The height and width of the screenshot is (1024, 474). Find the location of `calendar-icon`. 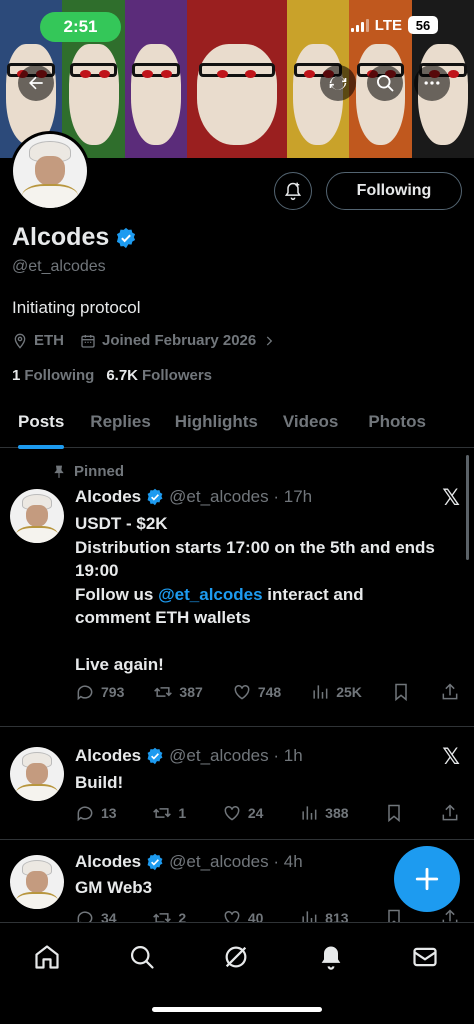

calendar-icon is located at coordinates (88, 341).